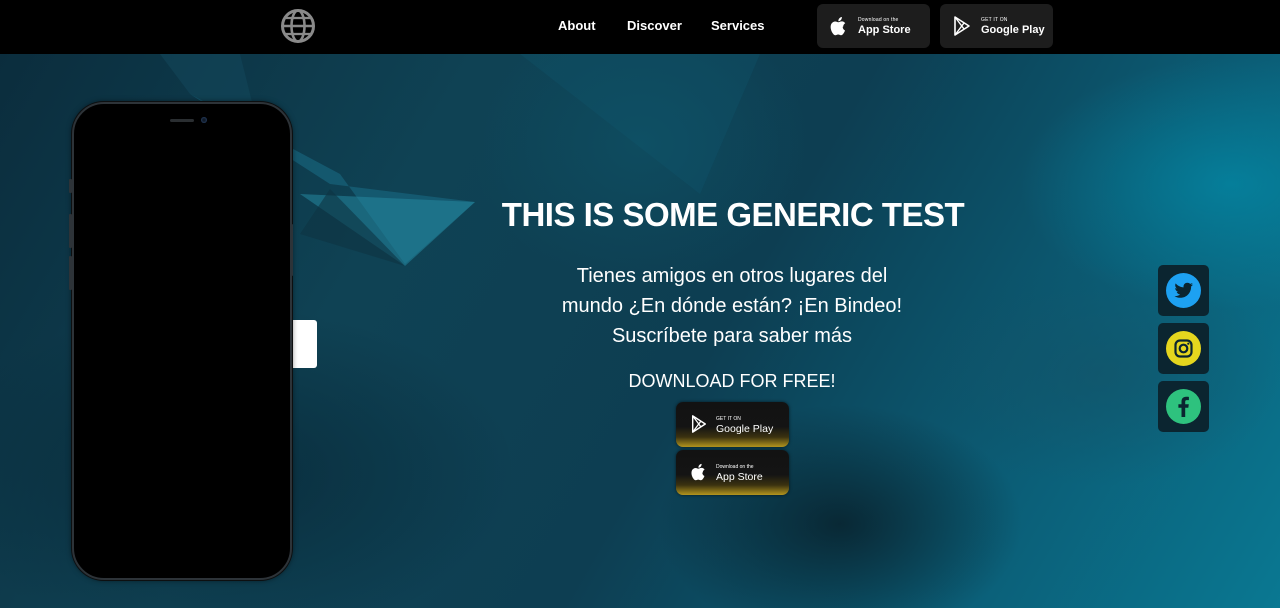 This screenshot has width=1280, height=608. What do you see at coordinates (732, 336) in the screenshot?
I see `hero-subtitle-line: Suscríbete para saber más` at bounding box center [732, 336].